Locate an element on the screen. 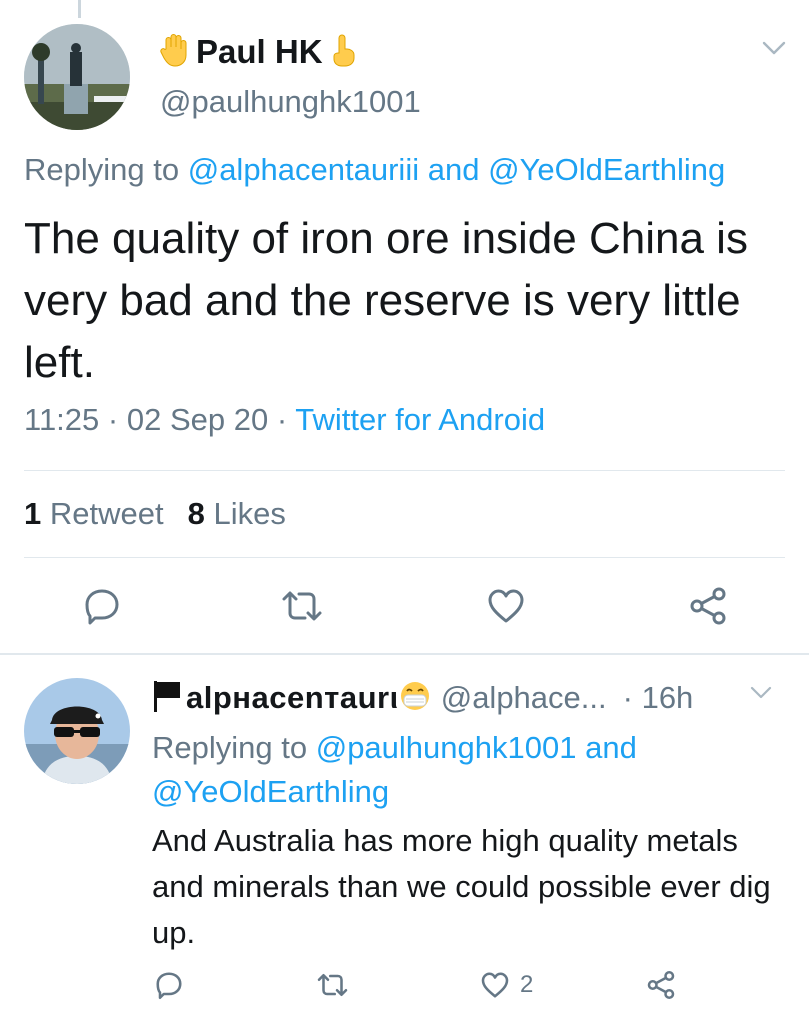 The image size is (809, 1024). display-name-row: Paul HK is located at coordinates (258, 52).